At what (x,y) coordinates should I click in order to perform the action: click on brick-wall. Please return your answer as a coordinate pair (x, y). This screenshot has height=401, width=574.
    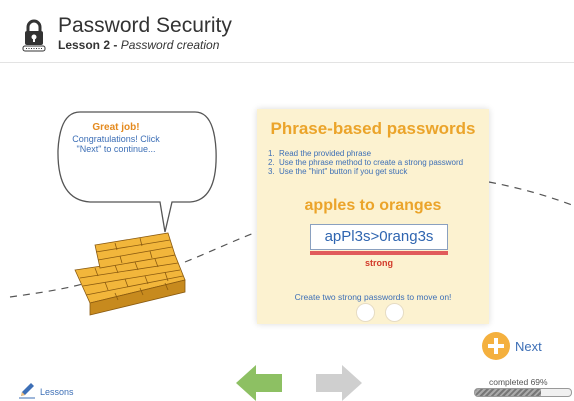
    Looking at the image, I should click on (130, 274).